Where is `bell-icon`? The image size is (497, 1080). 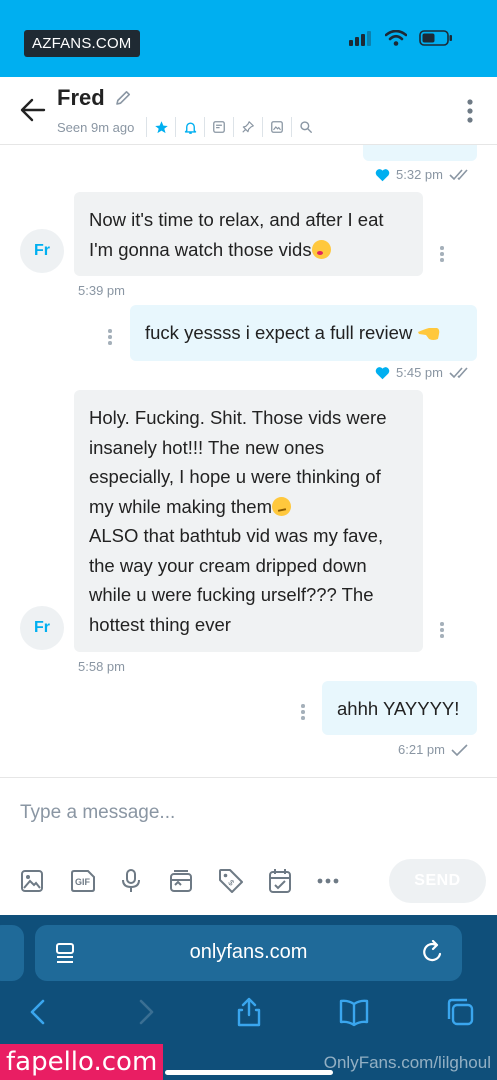
bell-icon is located at coordinates (189, 127).